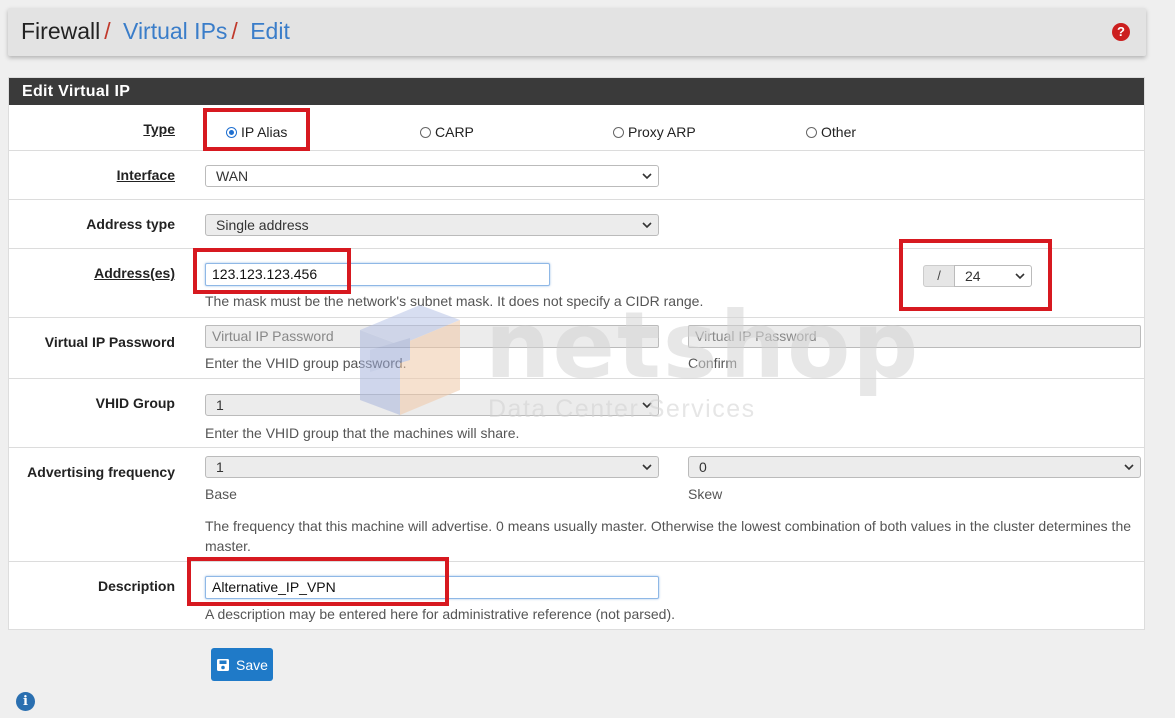  What do you see at coordinates (262, 225) in the screenshot?
I see `address-type-select-value: Single address` at bounding box center [262, 225].